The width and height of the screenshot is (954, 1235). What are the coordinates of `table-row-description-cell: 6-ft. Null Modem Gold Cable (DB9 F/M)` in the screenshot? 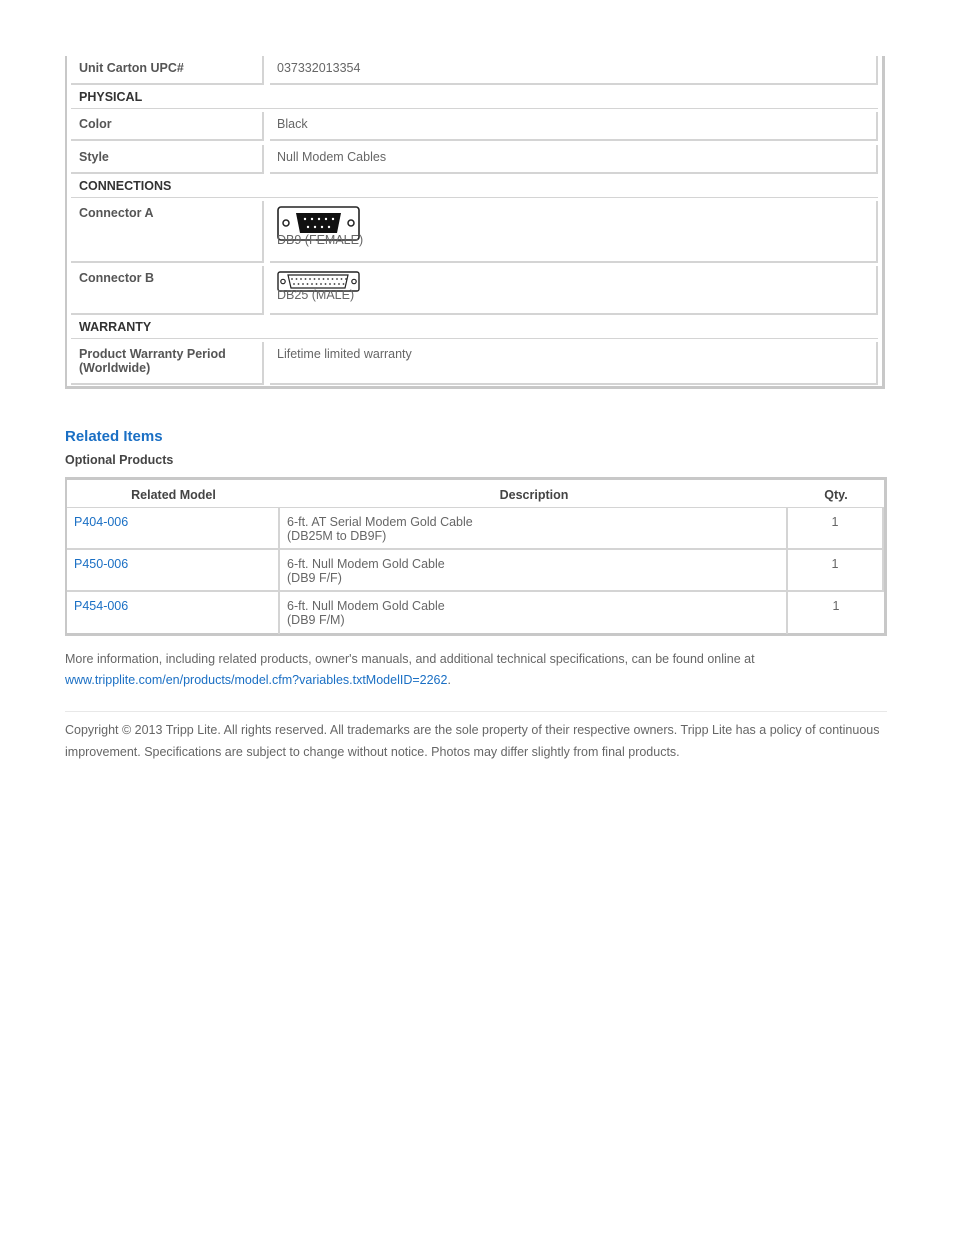 It's located at (534, 613).